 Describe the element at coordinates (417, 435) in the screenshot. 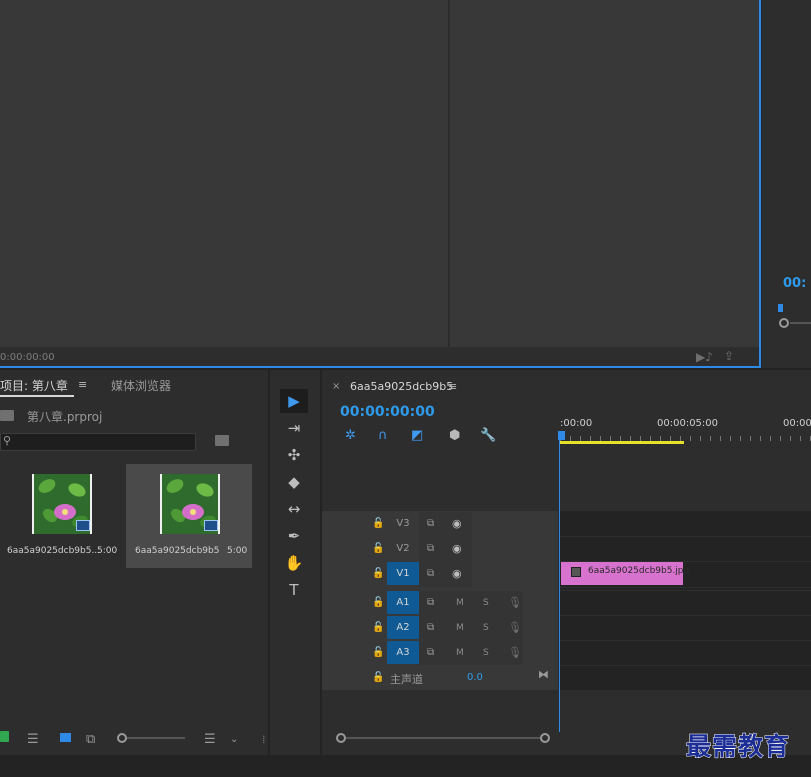

I see `linked-selection-icon: ◩` at that location.